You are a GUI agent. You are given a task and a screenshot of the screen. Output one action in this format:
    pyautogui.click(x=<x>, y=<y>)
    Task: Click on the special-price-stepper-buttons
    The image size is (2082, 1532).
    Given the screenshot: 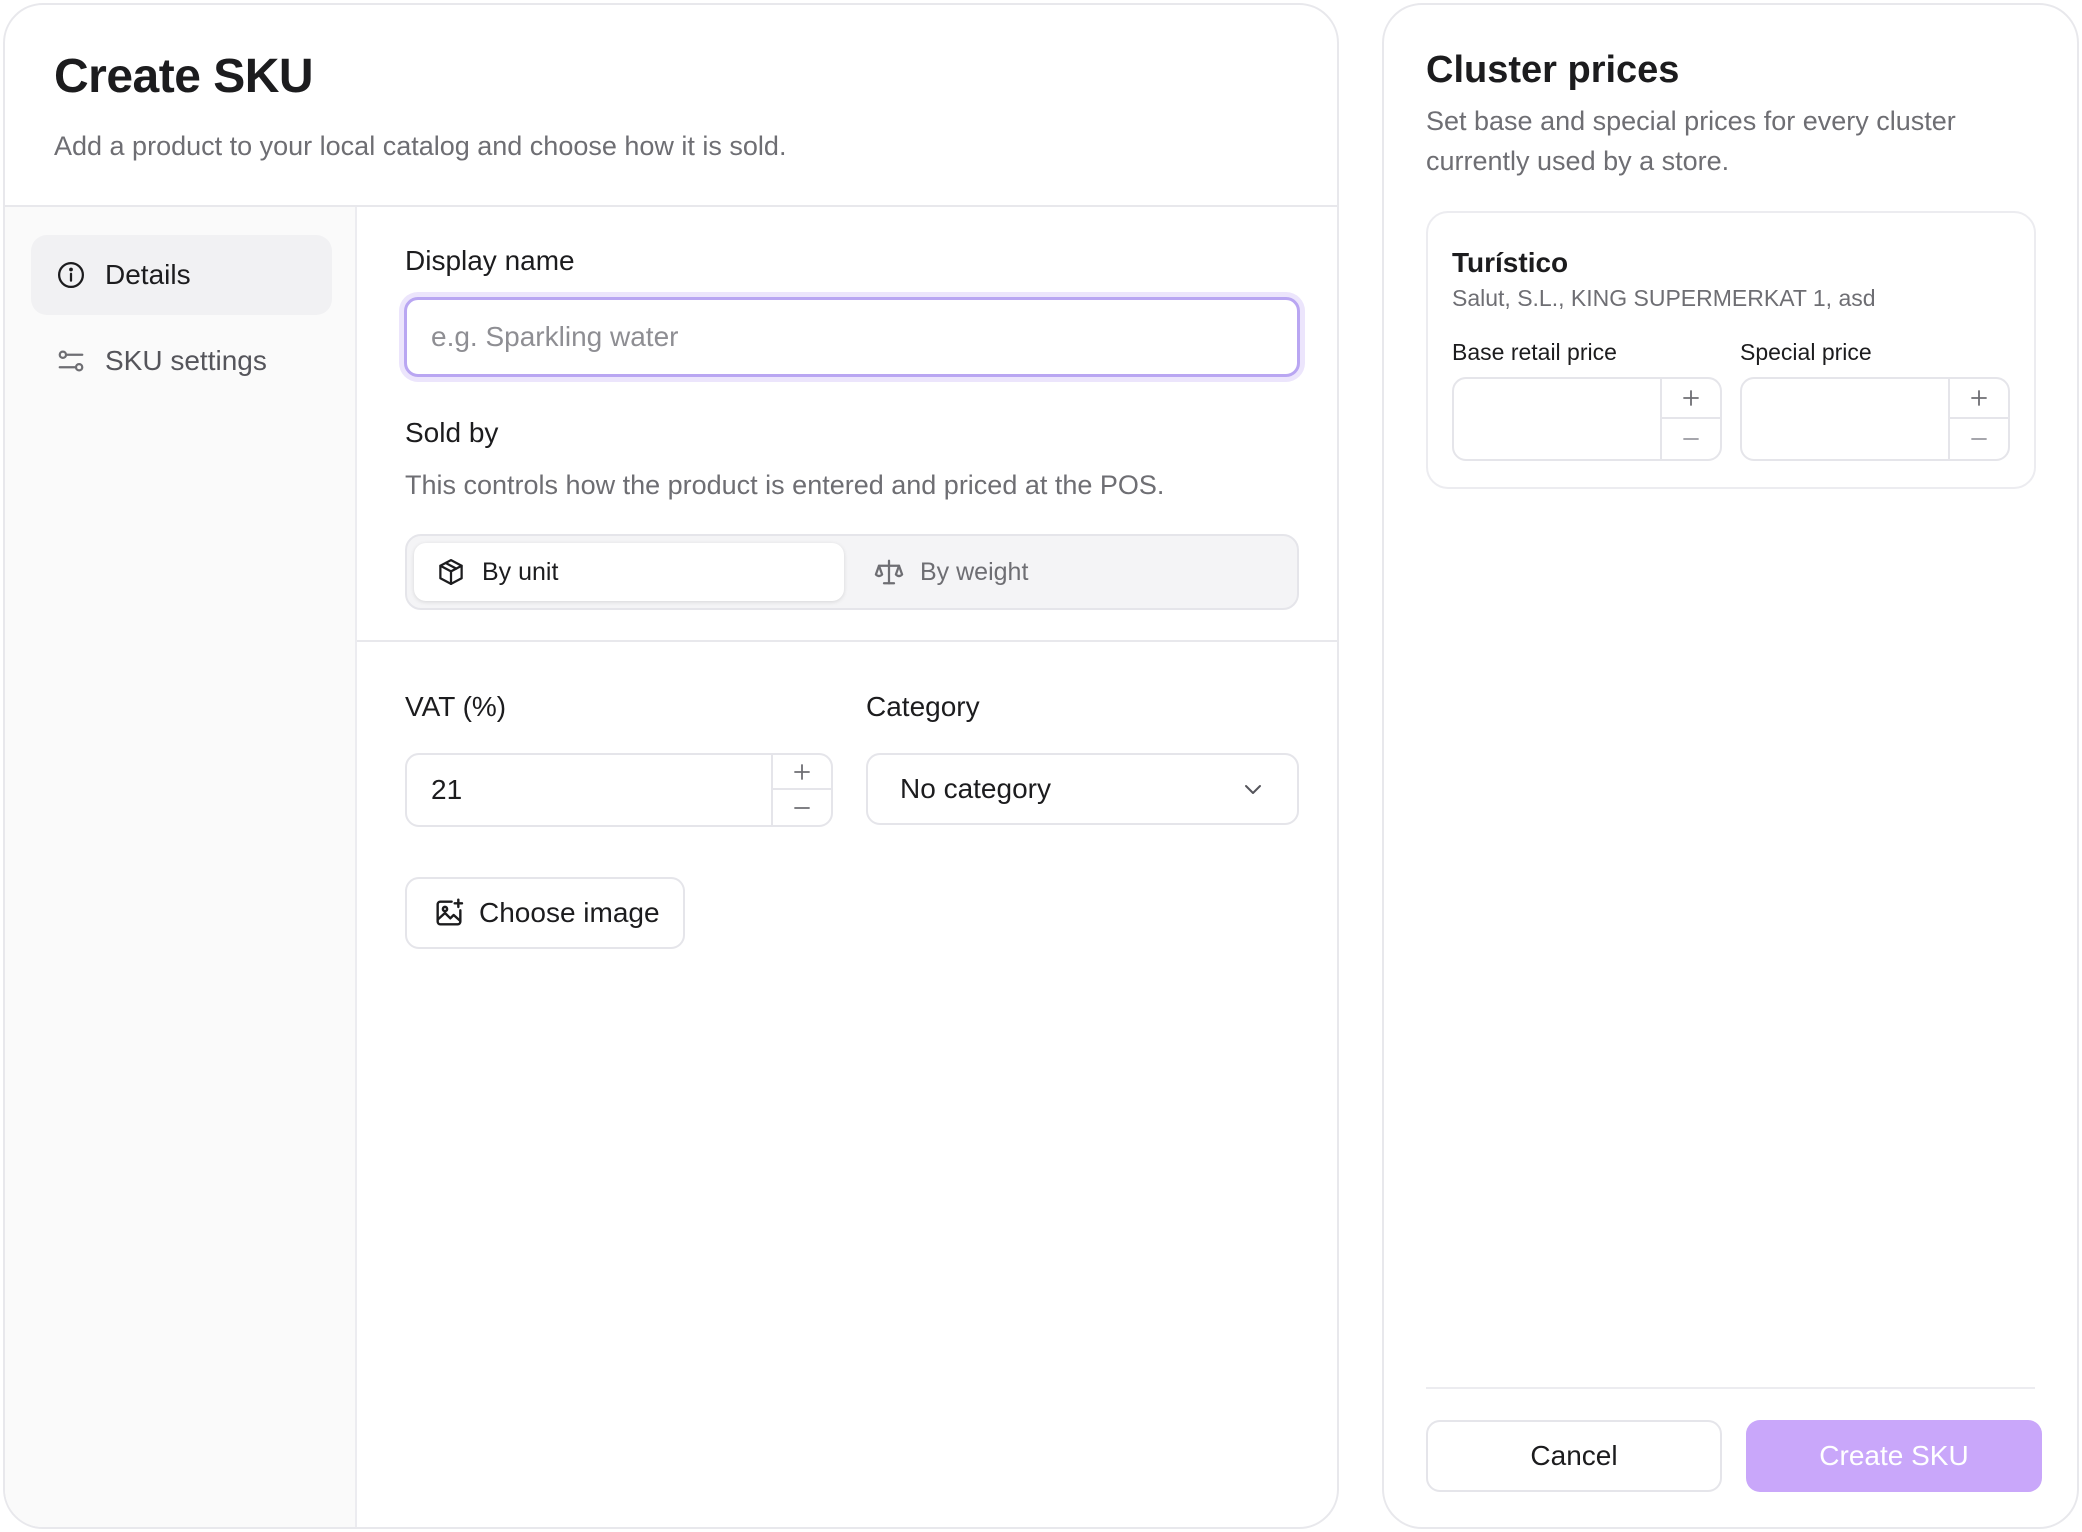 What is the action you would take?
    pyautogui.click(x=1978, y=419)
    